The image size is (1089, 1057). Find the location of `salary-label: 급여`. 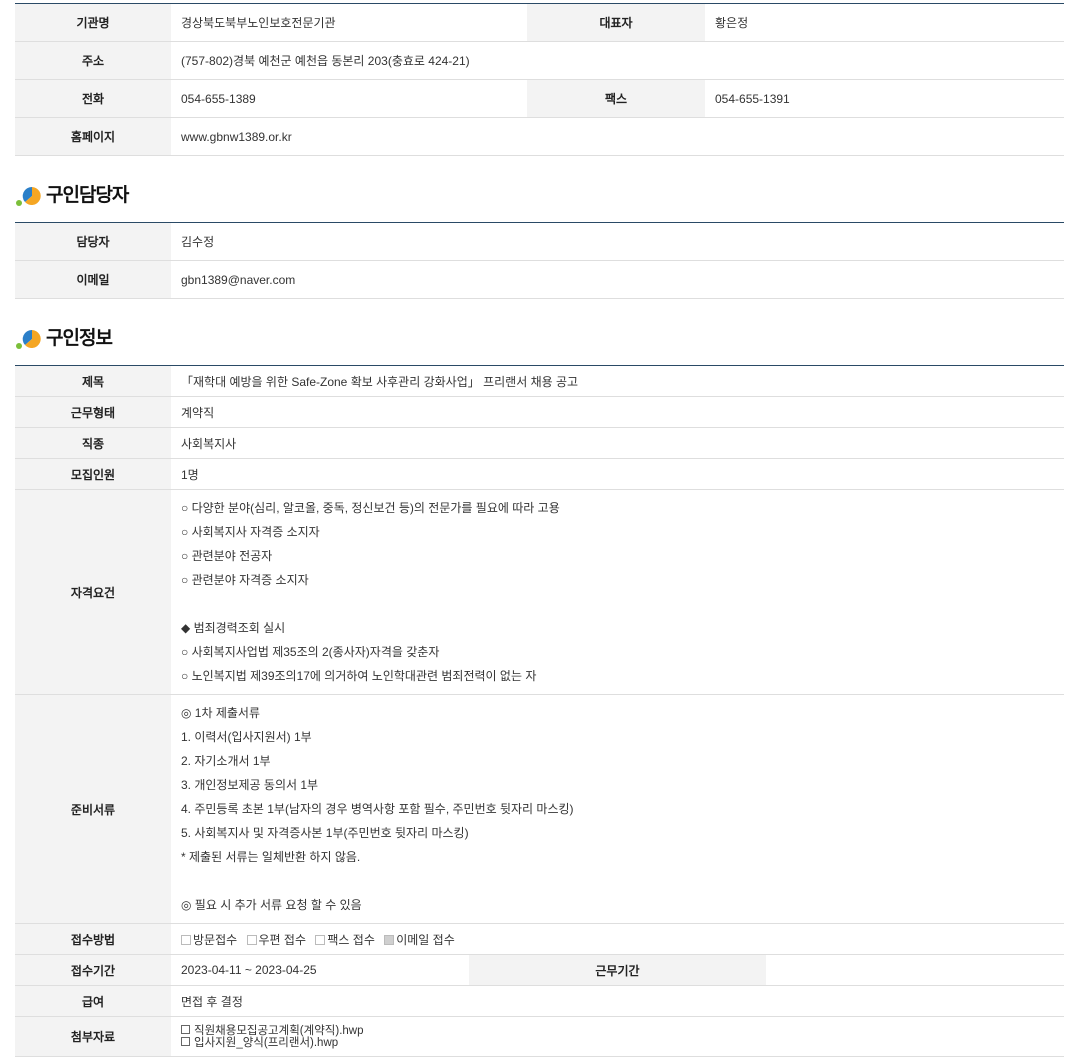

salary-label: 급여 is located at coordinates (93, 1001).